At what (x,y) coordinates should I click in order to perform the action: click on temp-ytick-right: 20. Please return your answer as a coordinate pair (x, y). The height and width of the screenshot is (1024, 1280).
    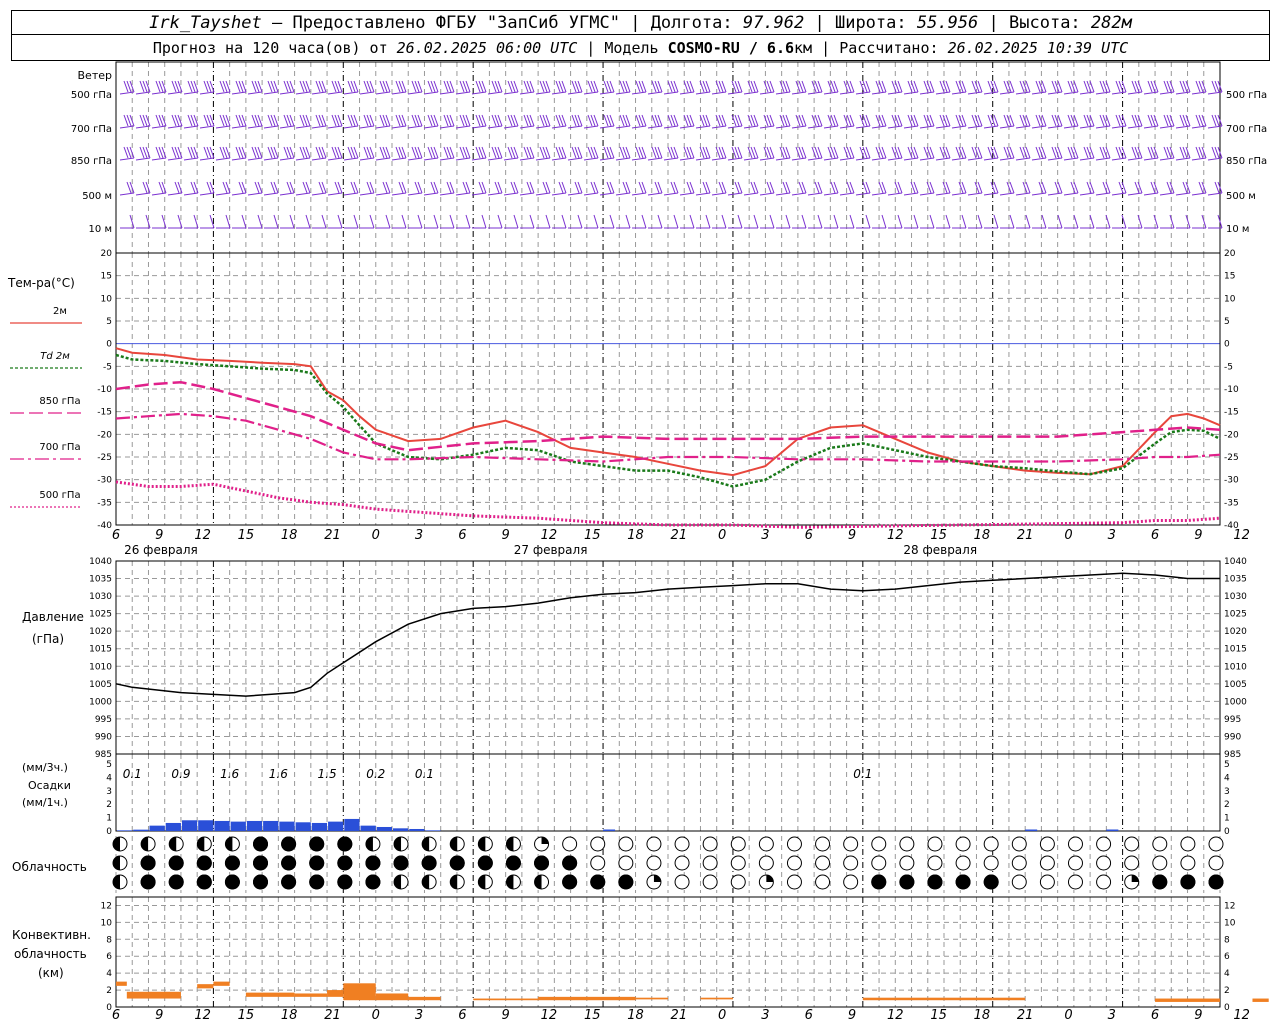
    Looking at the image, I should click on (1230, 254).